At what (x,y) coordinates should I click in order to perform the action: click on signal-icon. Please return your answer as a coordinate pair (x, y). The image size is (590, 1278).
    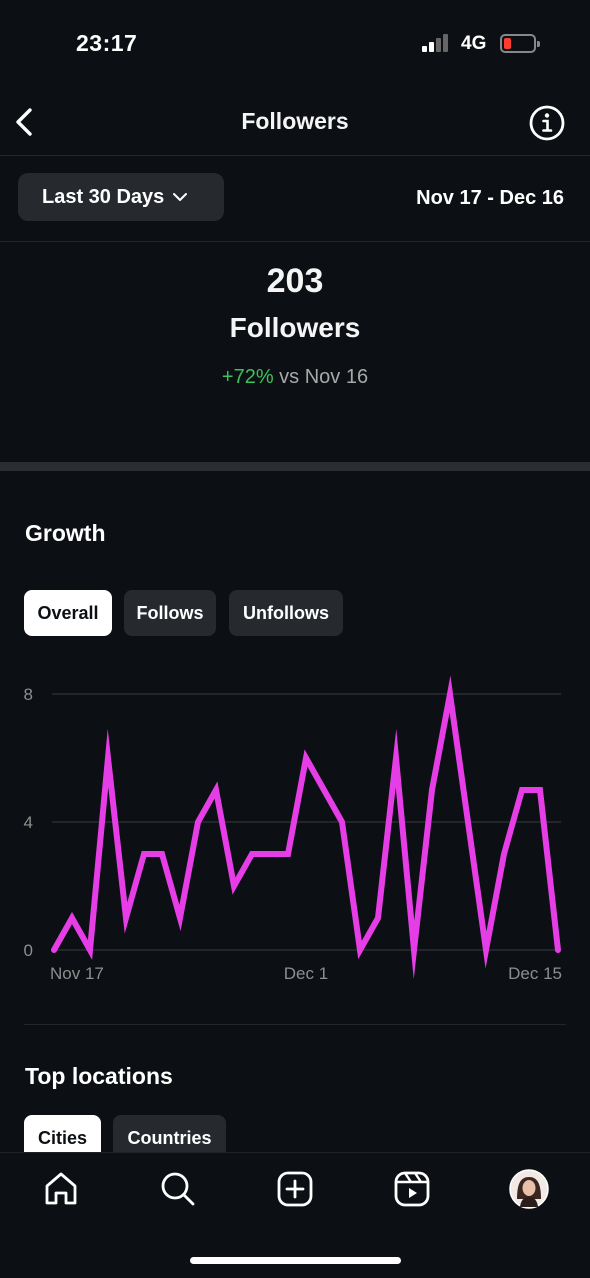
    Looking at the image, I should click on (437, 43).